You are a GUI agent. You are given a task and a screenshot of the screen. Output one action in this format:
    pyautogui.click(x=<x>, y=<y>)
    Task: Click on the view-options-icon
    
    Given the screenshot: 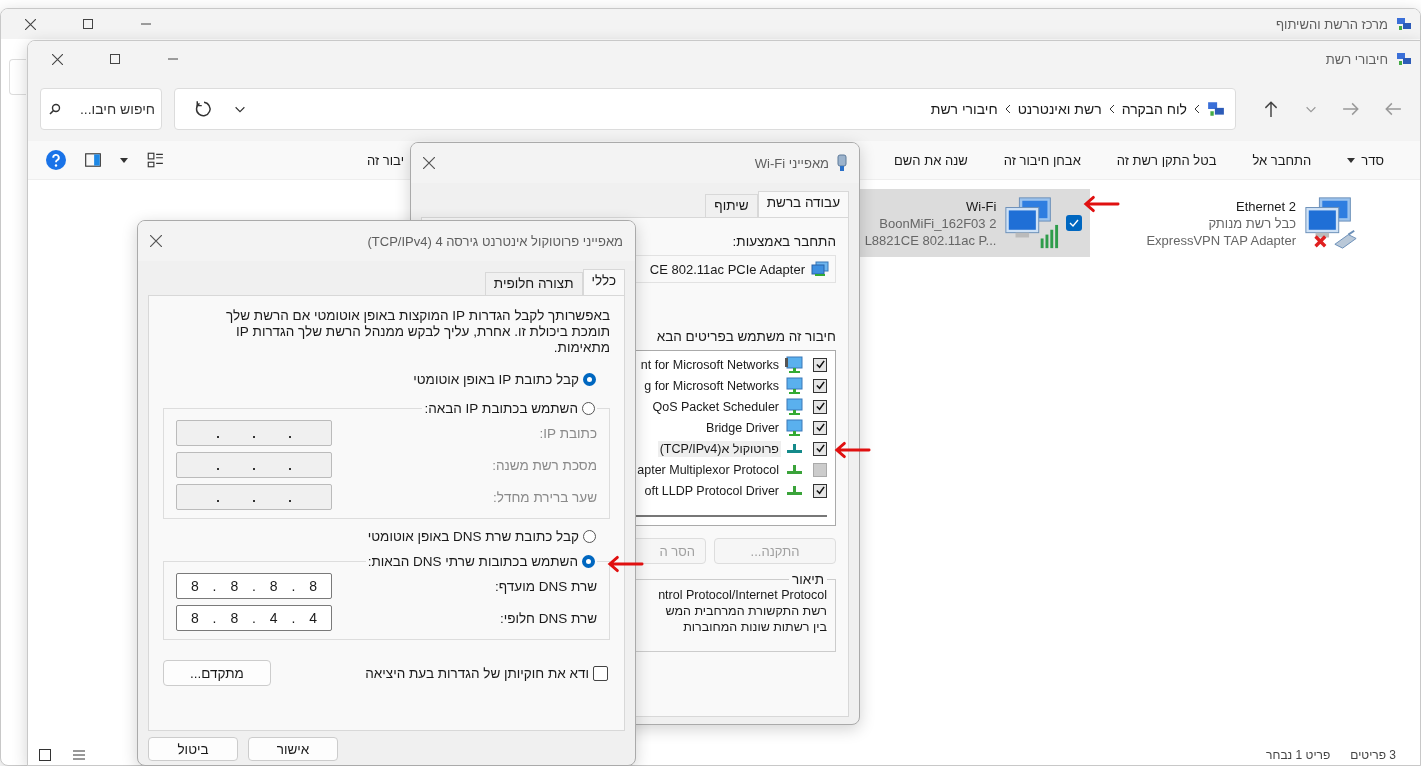 What is the action you would take?
    pyautogui.click(x=155, y=160)
    